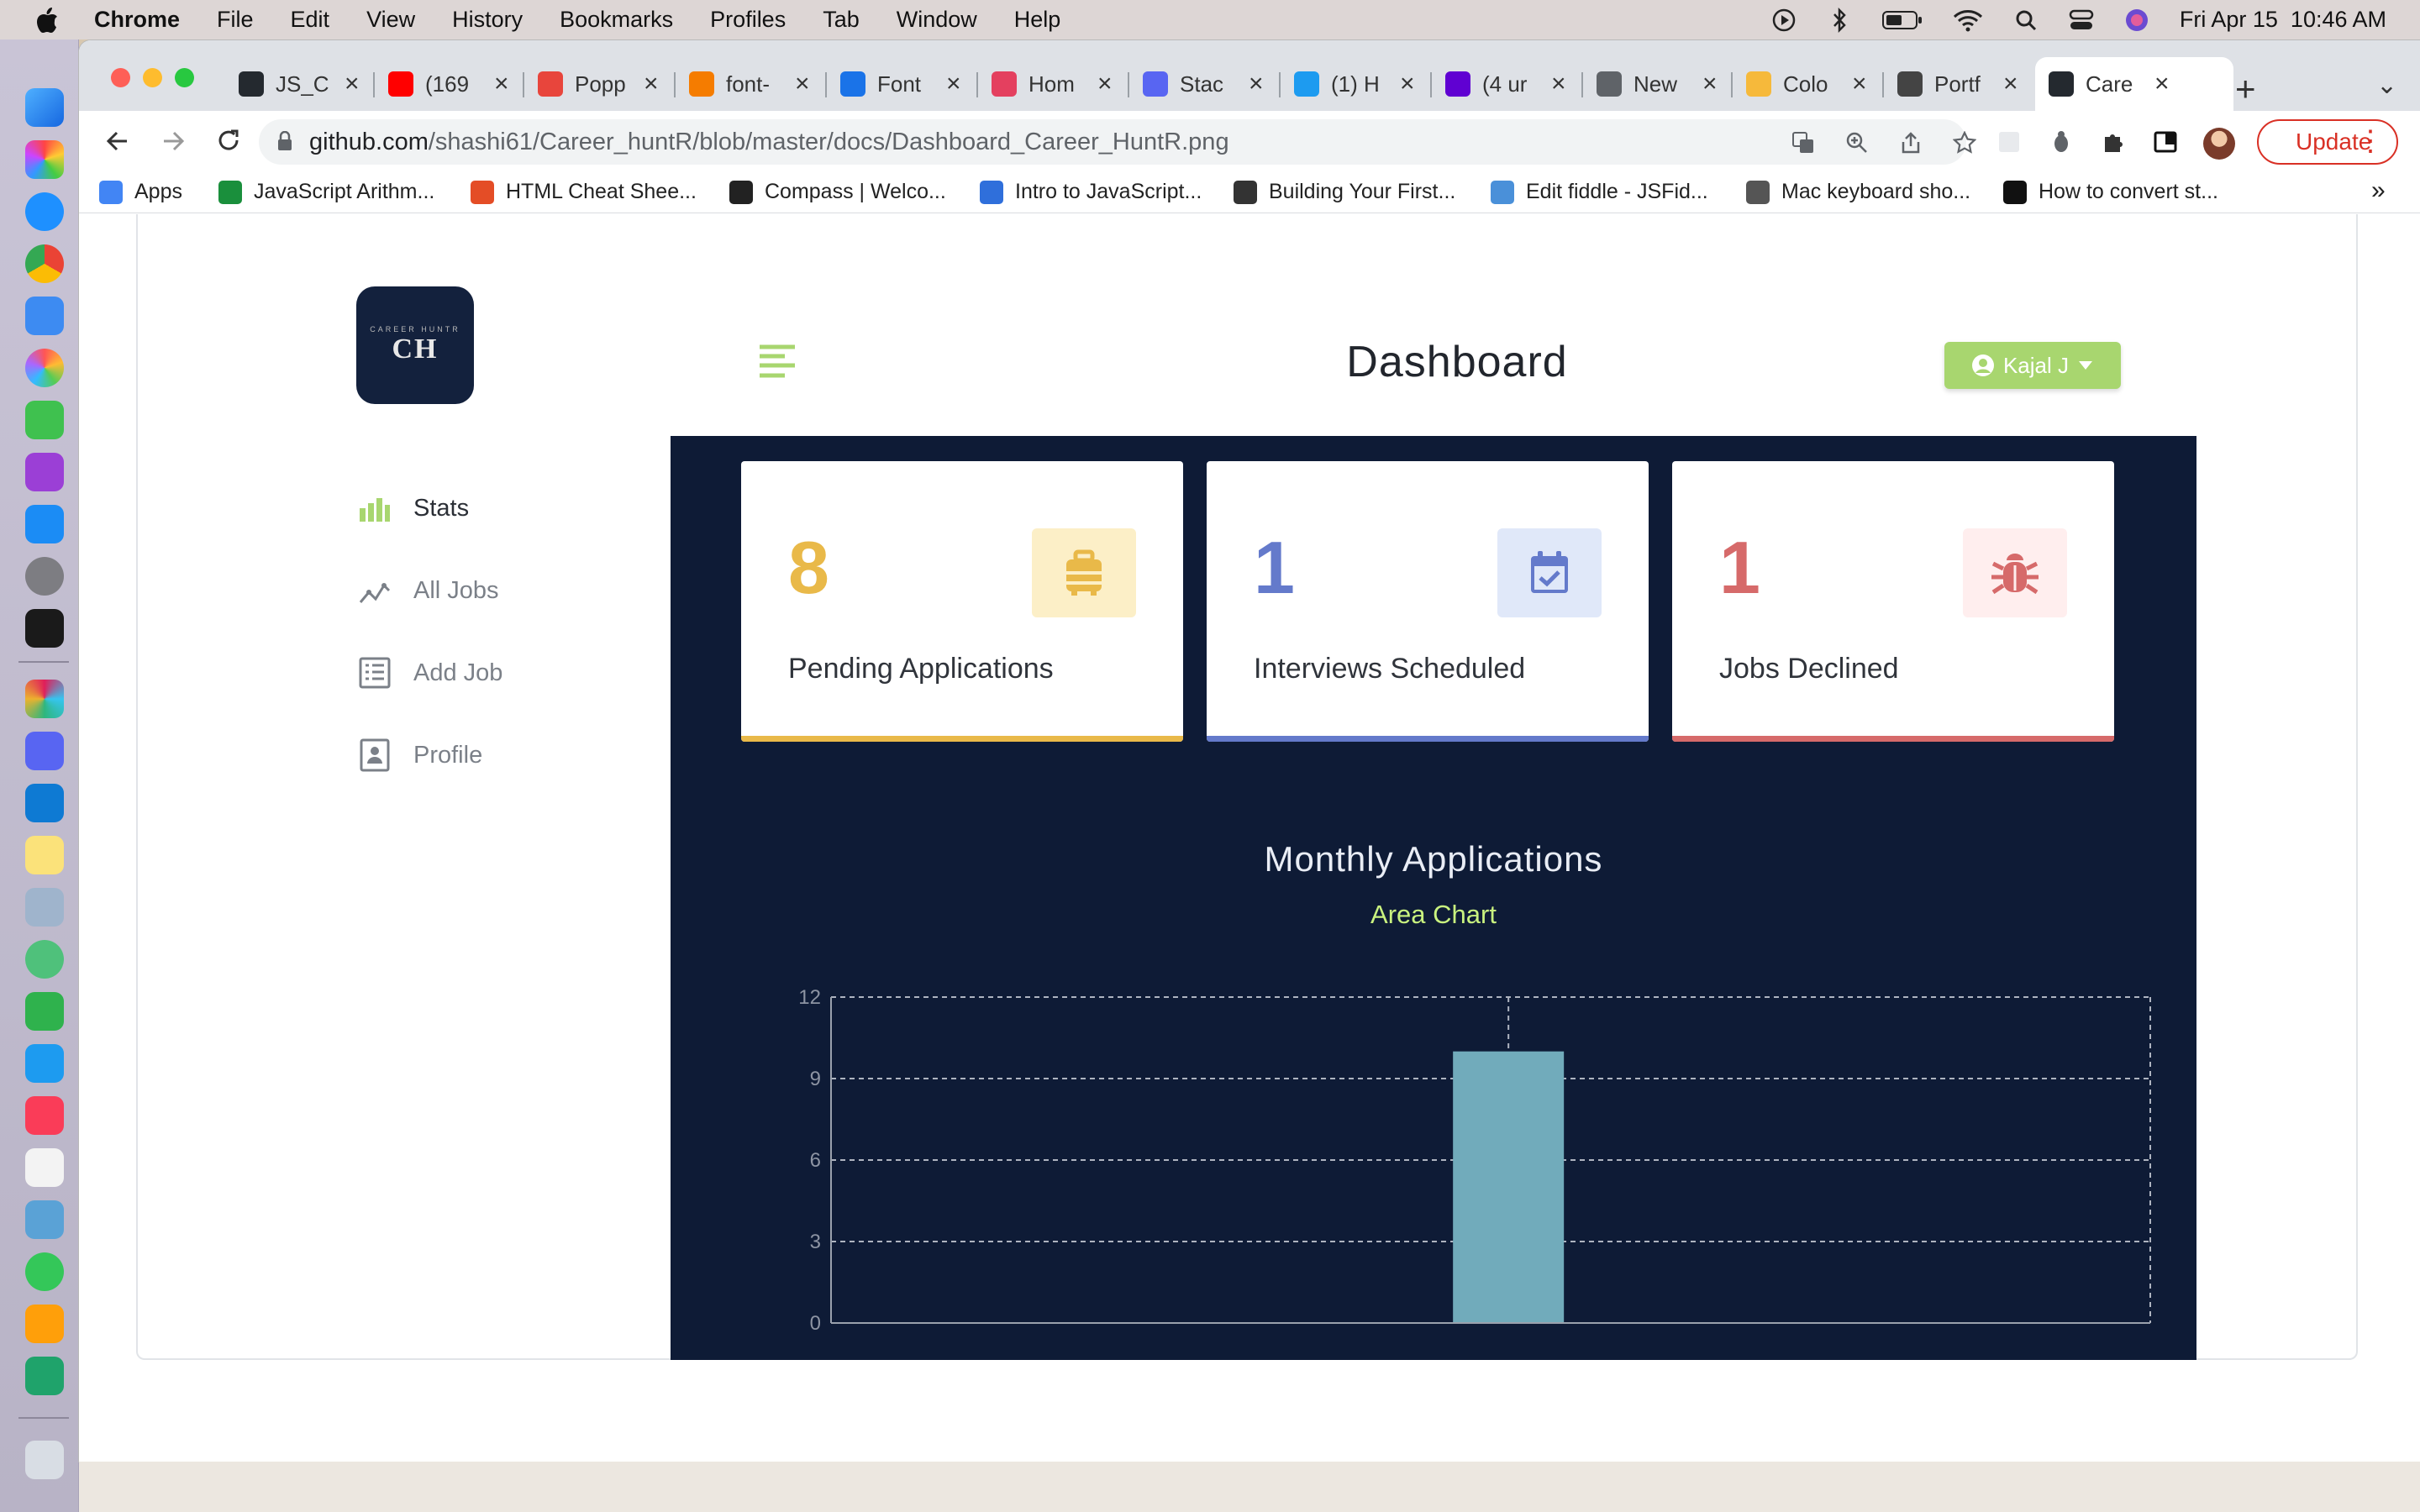 This screenshot has height=1512, width=2420. I want to click on bug-extension-icon, so click(2061, 142).